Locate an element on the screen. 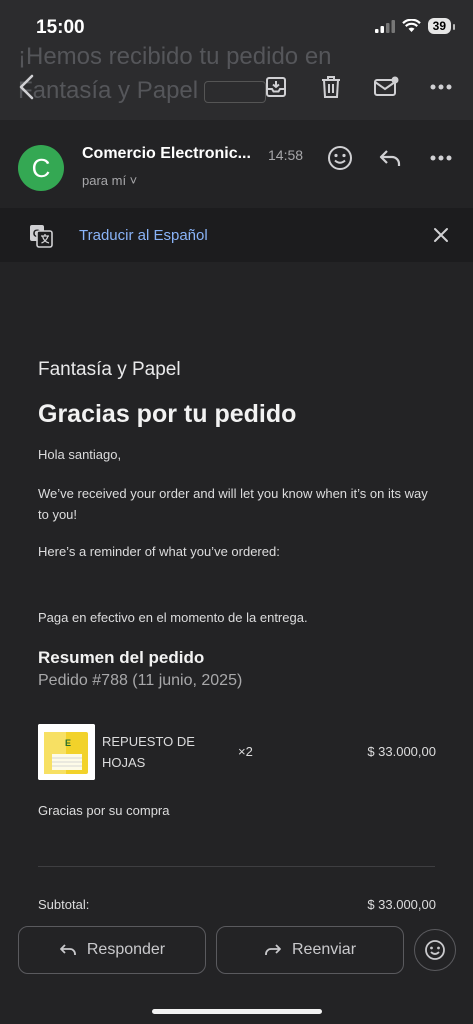 The width and height of the screenshot is (473, 1024). reply-label: Responder is located at coordinates (126, 949).